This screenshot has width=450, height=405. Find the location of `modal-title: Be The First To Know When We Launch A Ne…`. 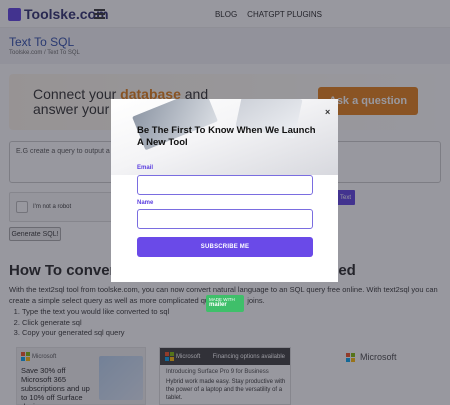

modal-title: Be The First To Know When We Launch A Ne… is located at coordinates (226, 136).